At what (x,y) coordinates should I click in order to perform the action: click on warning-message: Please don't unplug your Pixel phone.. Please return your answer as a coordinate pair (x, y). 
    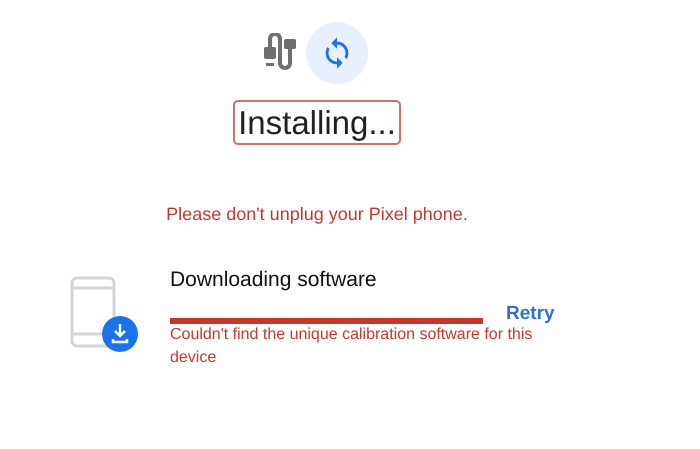
    Looking at the image, I should click on (317, 214).